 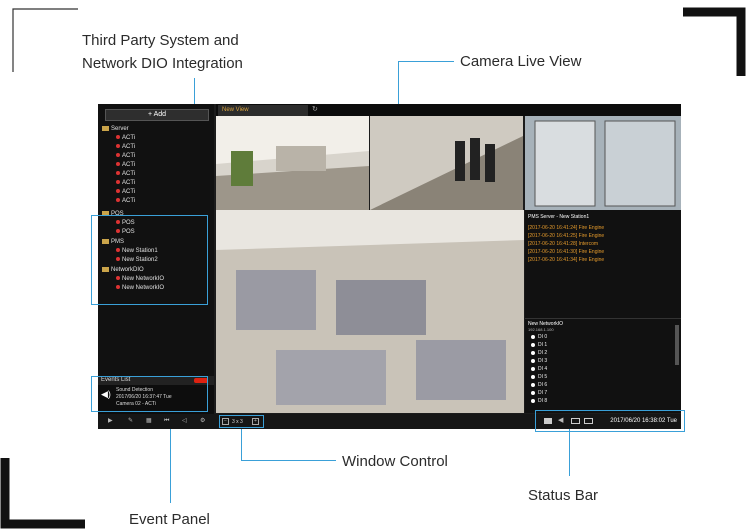 What do you see at coordinates (288, 460) in the screenshot?
I see `connector-window-h` at bounding box center [288, 460].